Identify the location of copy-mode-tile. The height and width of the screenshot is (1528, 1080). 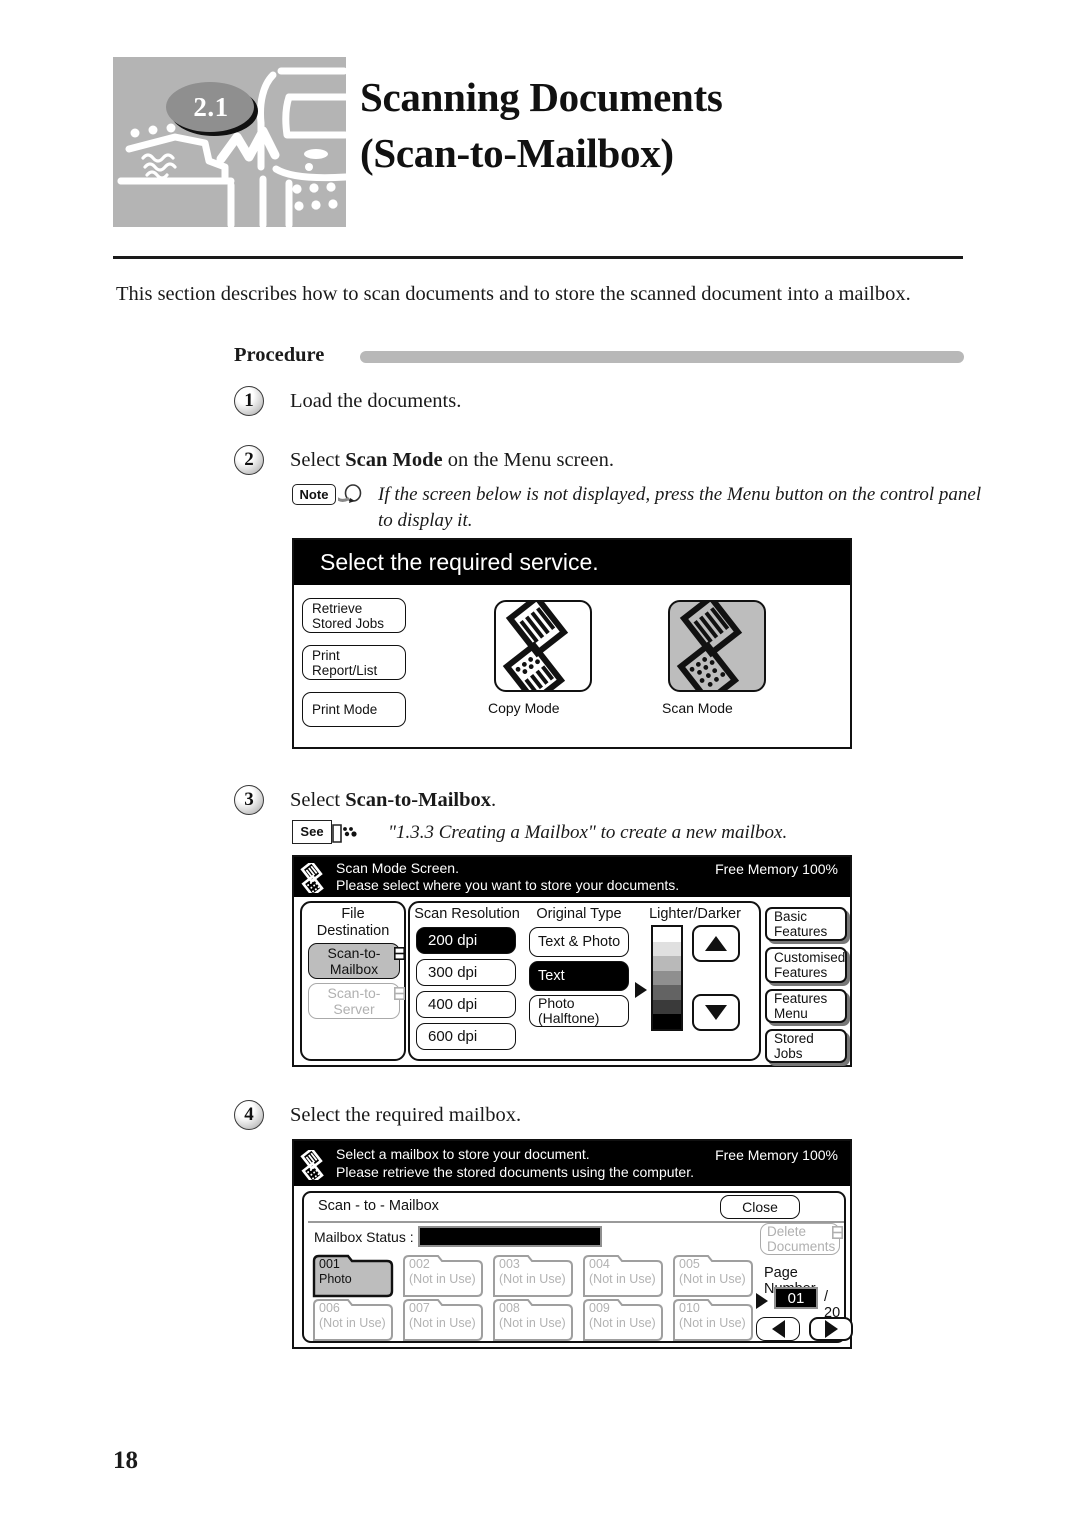
(543, 649).